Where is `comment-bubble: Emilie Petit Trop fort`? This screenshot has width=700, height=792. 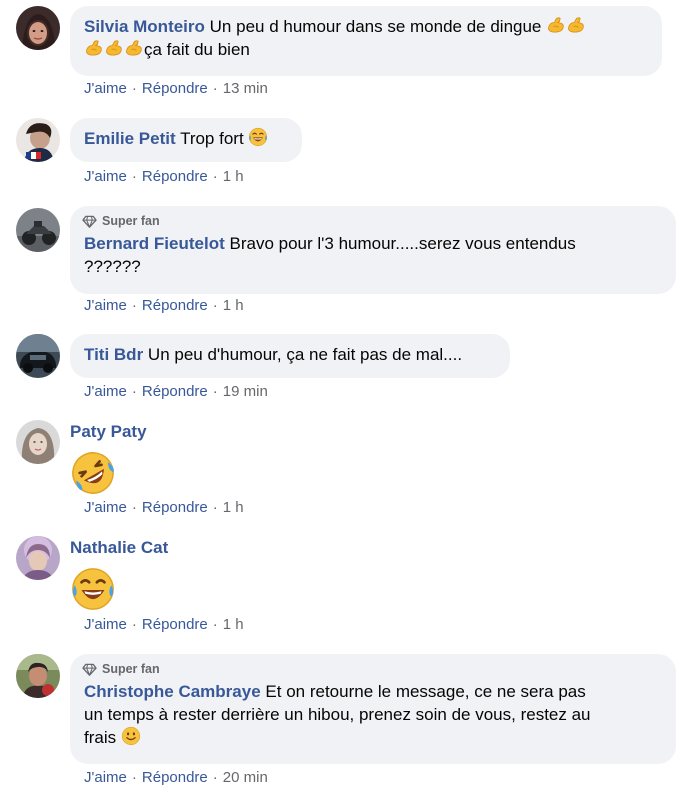 comment-bubble: Emilie Petit Trop fort is located at coordinates (186, 140).